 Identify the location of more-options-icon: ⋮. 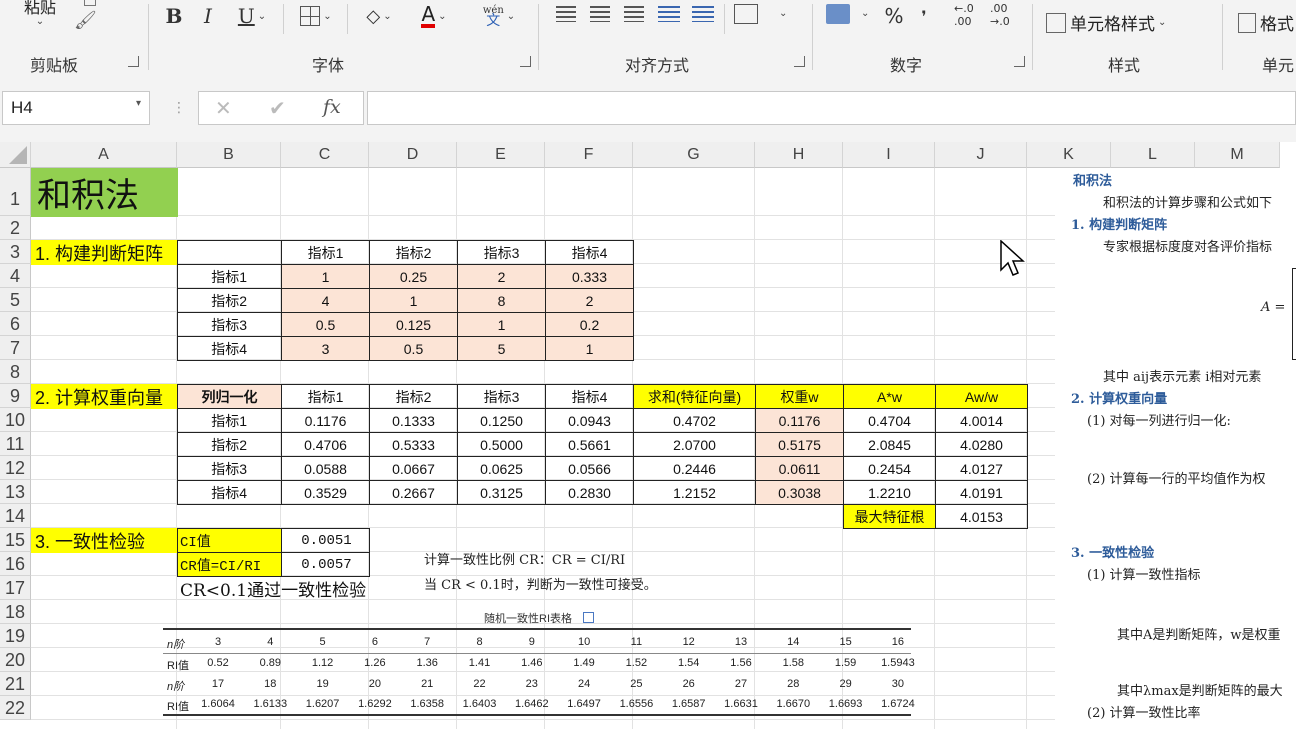
(179, 108).